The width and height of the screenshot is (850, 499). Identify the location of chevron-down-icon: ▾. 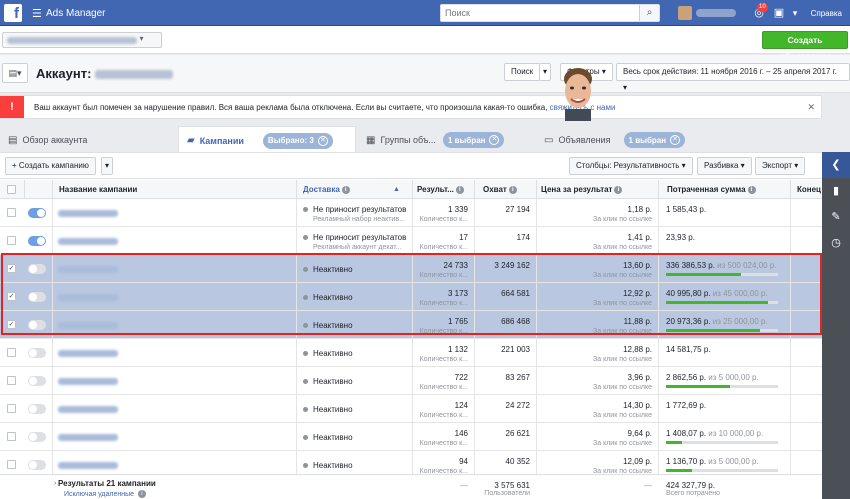
(141, 38).